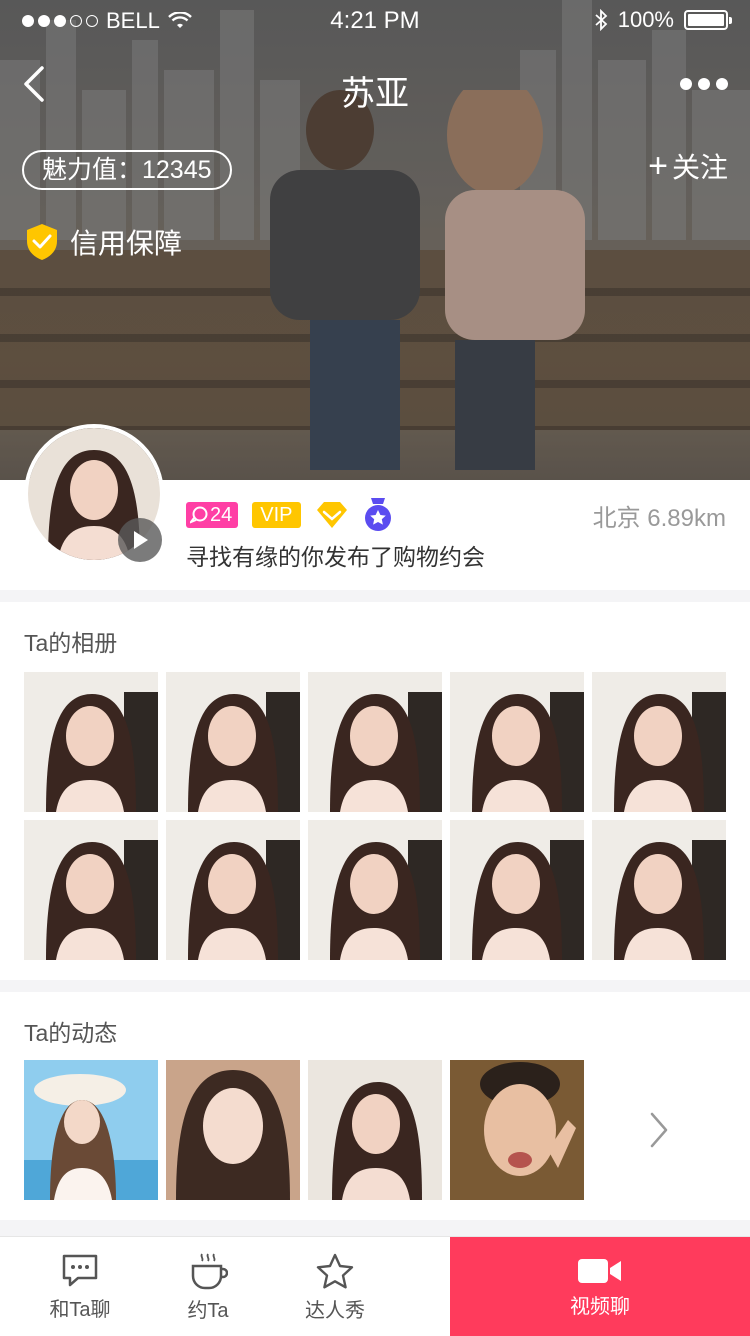 The height and width of the screenshot is (1336, 750). What do you see at coordinates (708, 20) in the screenshot?
I see `battery-icon` at bounding box center [708, 20].